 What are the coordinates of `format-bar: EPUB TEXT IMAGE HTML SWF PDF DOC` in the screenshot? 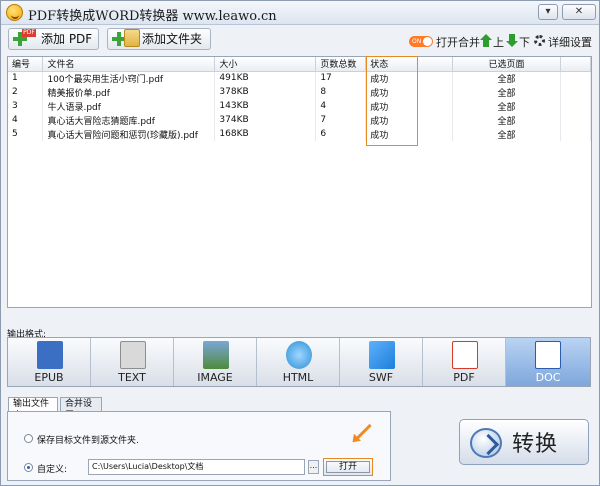 It's located at (299, 362).